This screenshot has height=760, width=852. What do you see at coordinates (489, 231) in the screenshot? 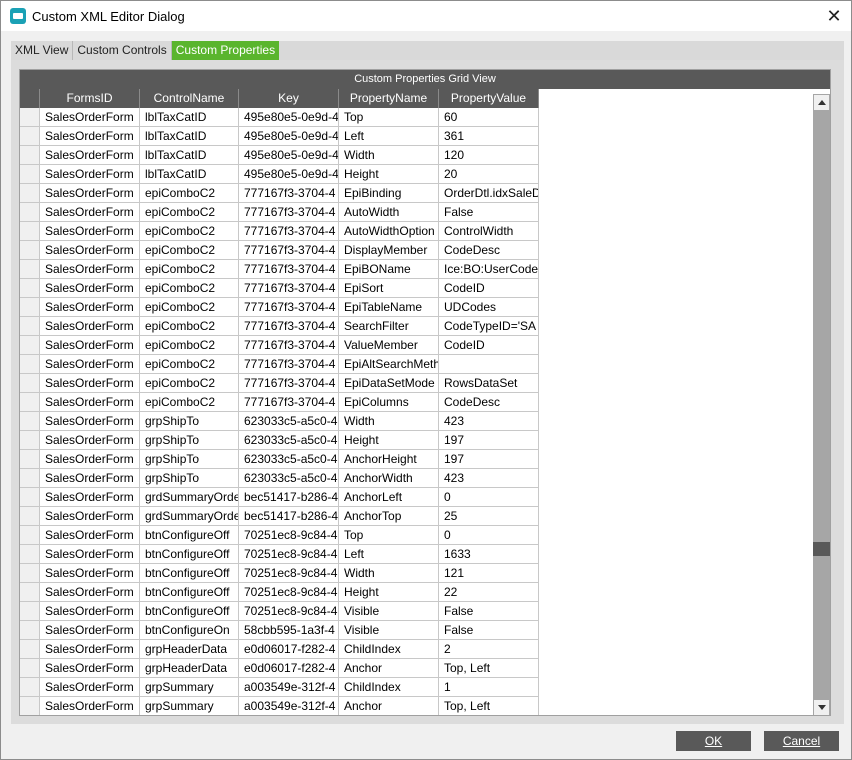
I see `table-cell: ControlWidth` at bounding box center [489, 231].